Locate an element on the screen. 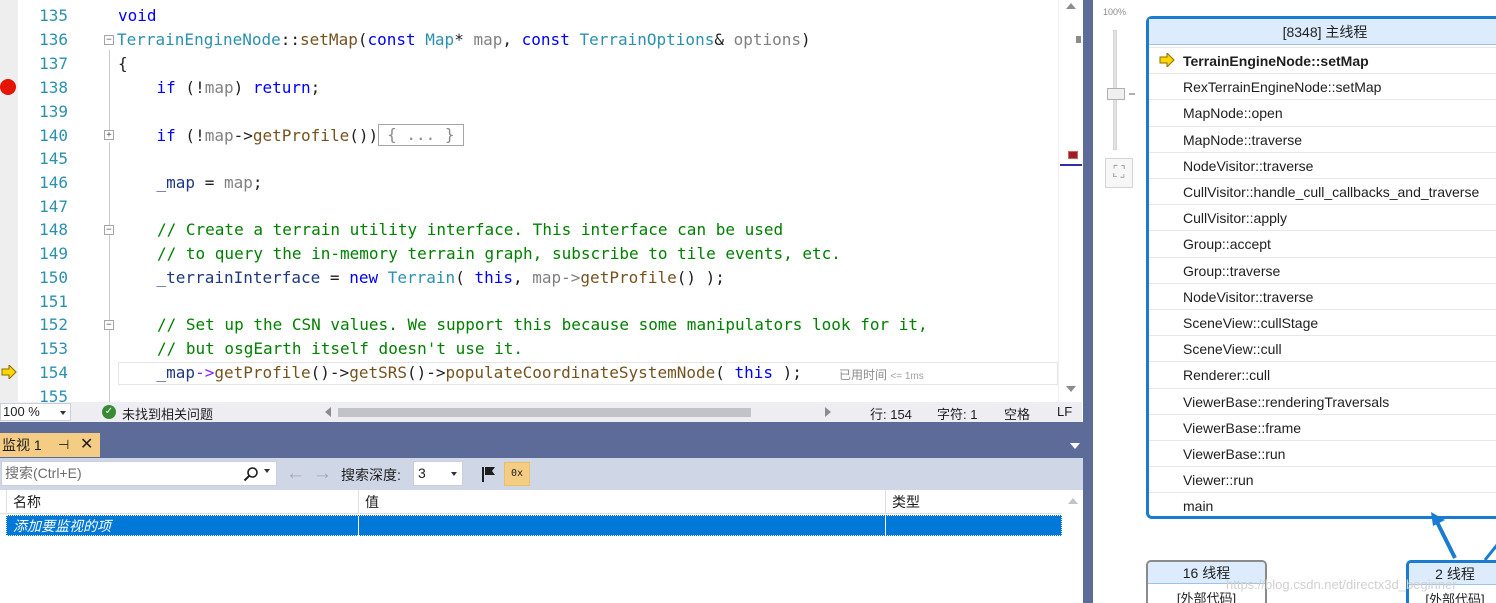 The width and height of the screenshot is (1496, 603). code-line-135: void is located at coordinates (137, 15).